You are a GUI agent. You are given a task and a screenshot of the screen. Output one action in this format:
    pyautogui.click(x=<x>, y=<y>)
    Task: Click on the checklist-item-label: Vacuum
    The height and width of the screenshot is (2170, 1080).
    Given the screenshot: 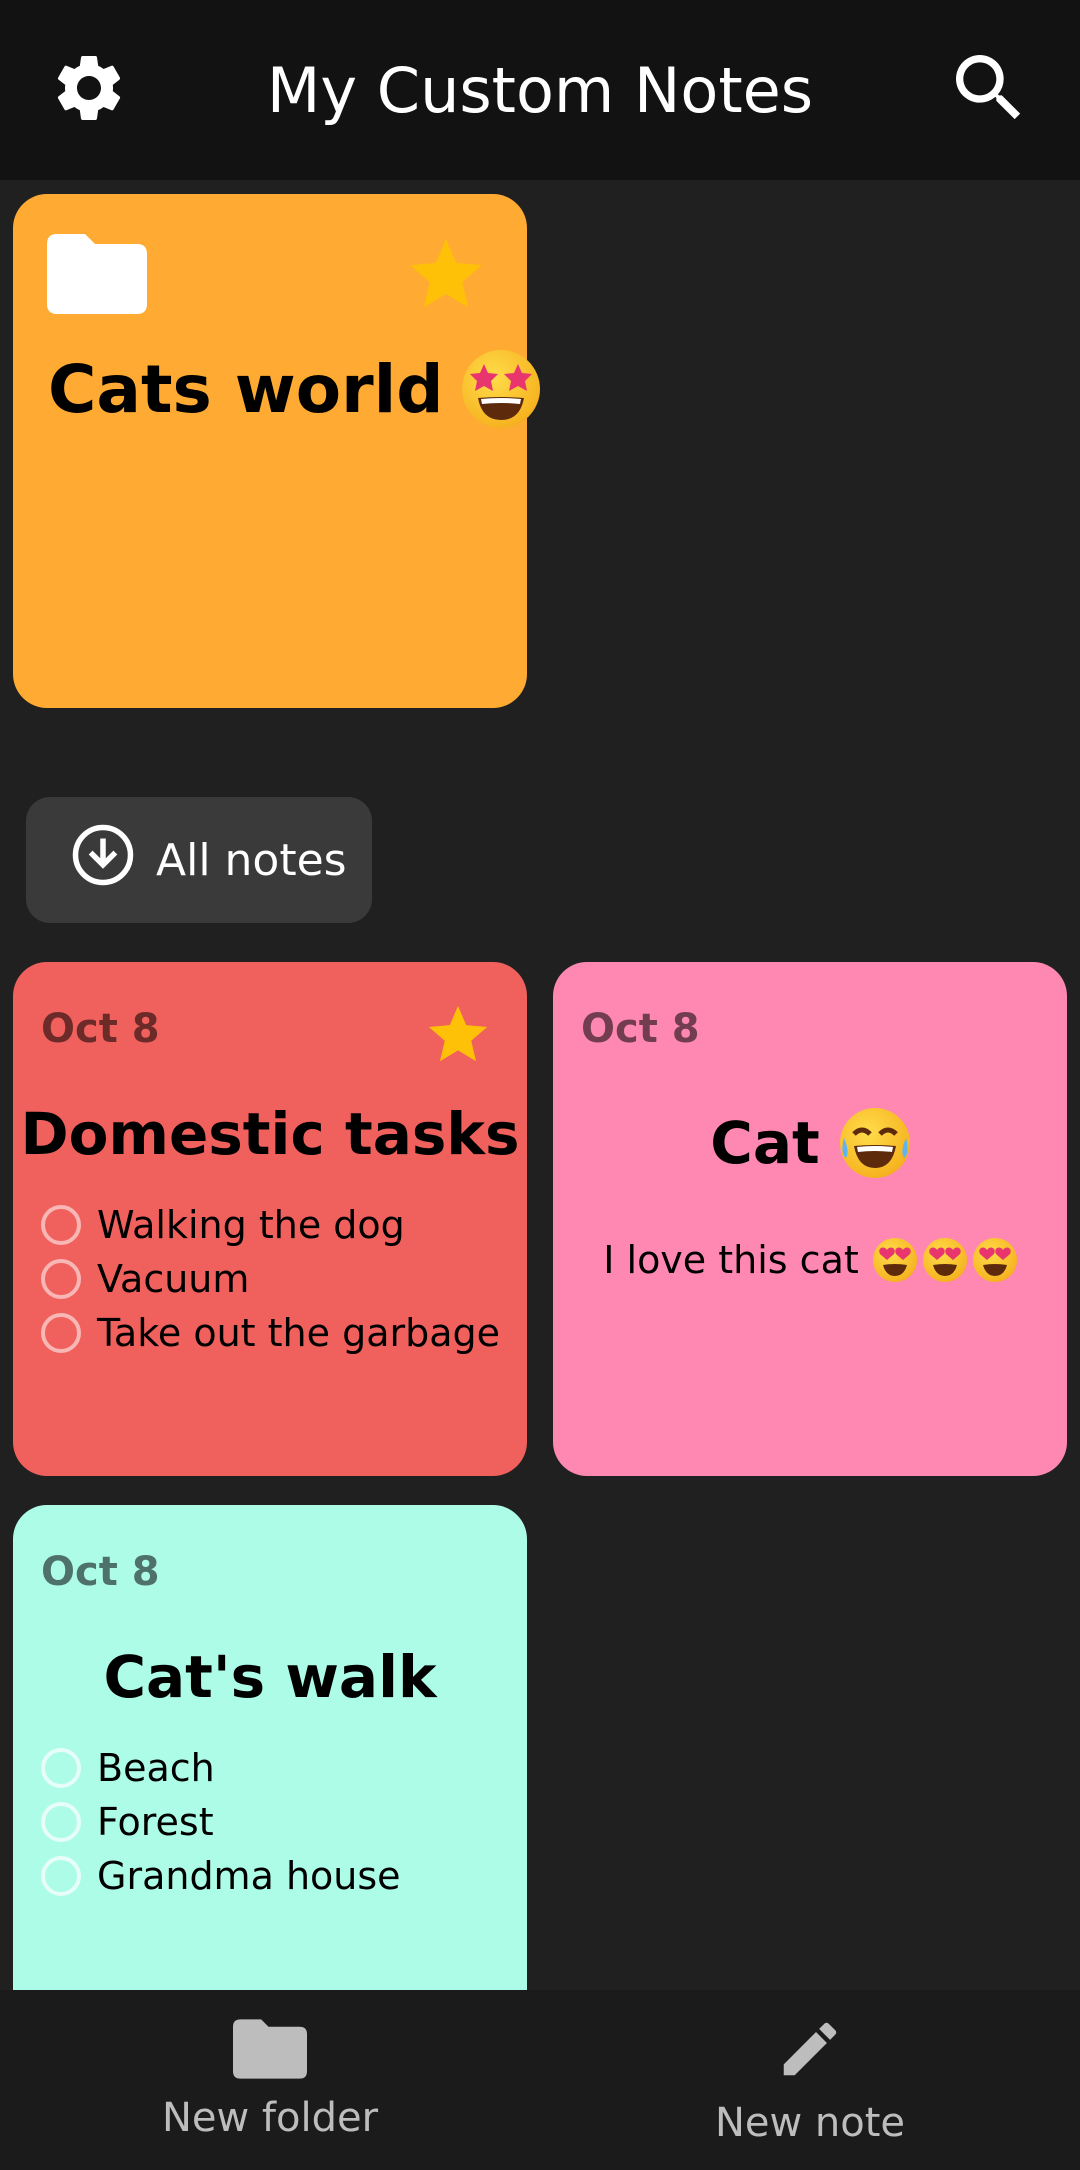 What is the action you would take?
    pyautogui.click(x=173, y=1279)
    